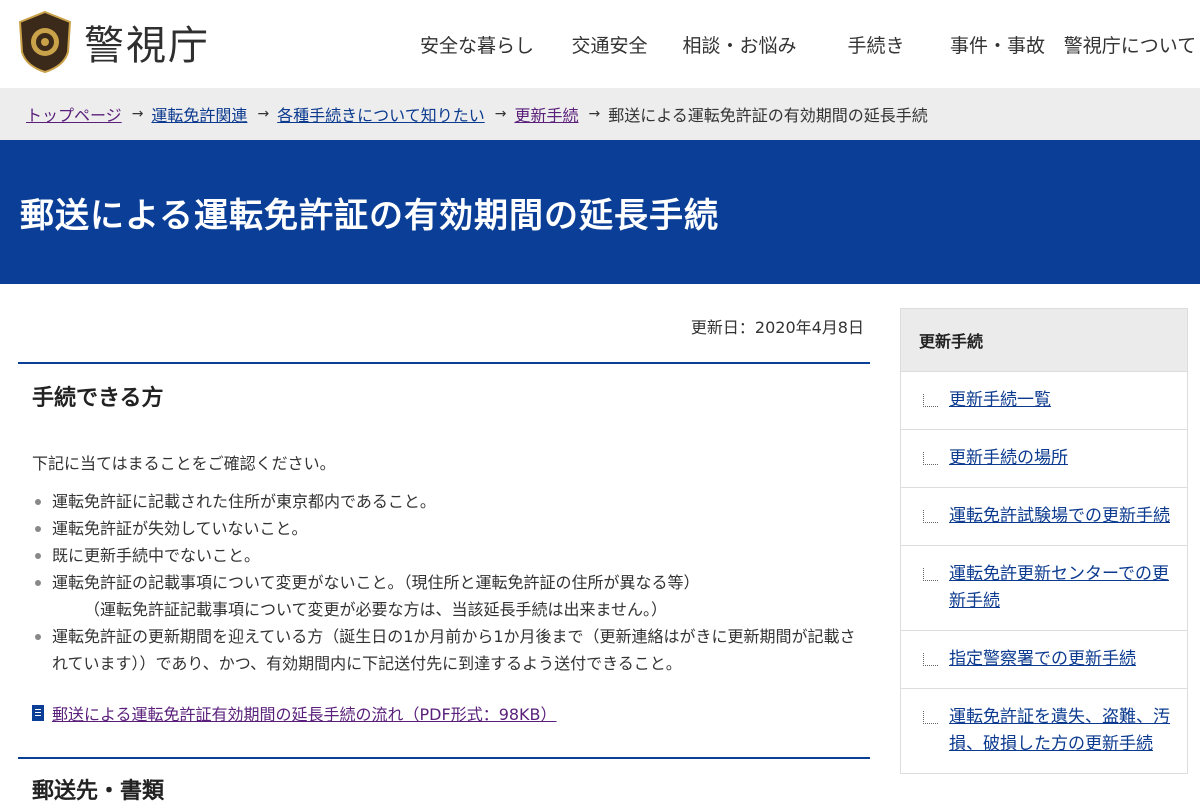 Image resolution: width=1200 pixels, height=805 pixels. Describe the element at coordinates (184, 463) in the screenshot. I see `section-lead: 下記に当てはまることをご確認ください。` at that location.